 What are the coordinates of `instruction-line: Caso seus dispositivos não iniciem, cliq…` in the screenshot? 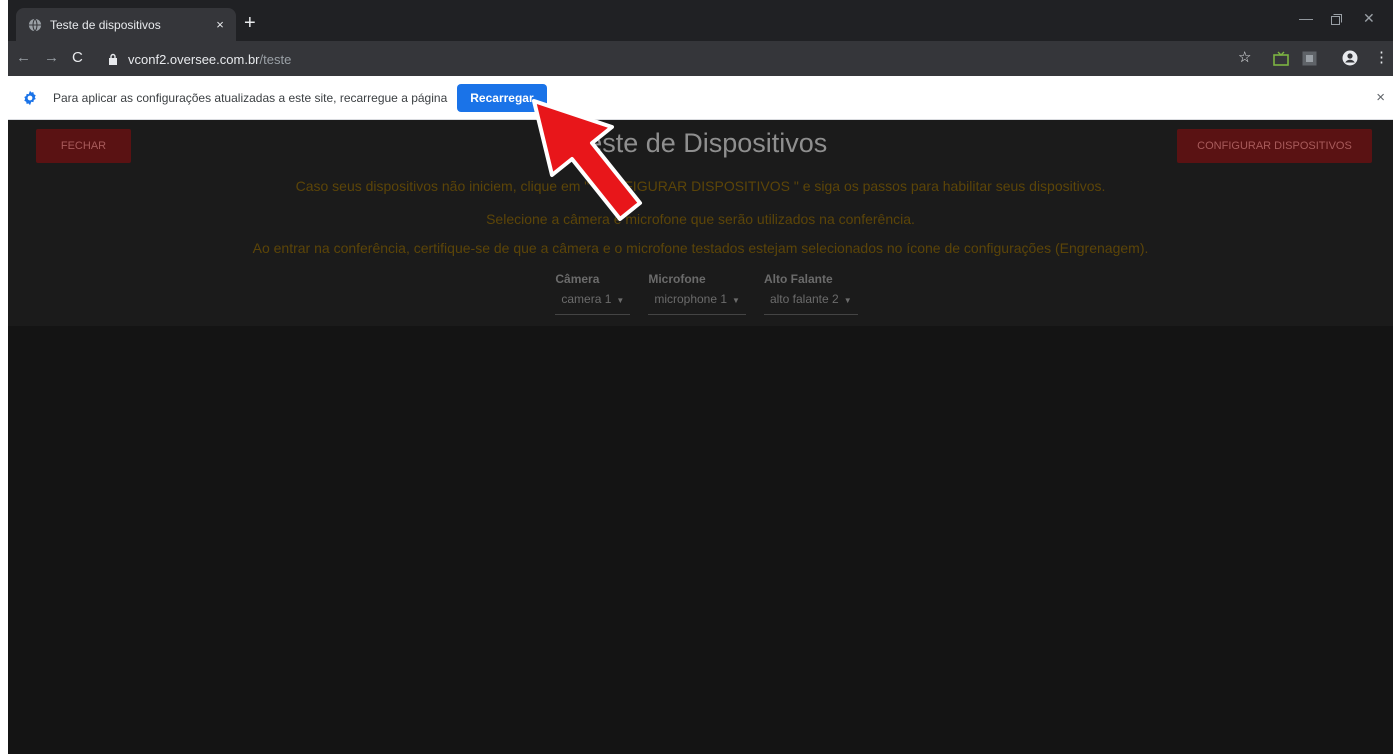 It's located at (700, 186).